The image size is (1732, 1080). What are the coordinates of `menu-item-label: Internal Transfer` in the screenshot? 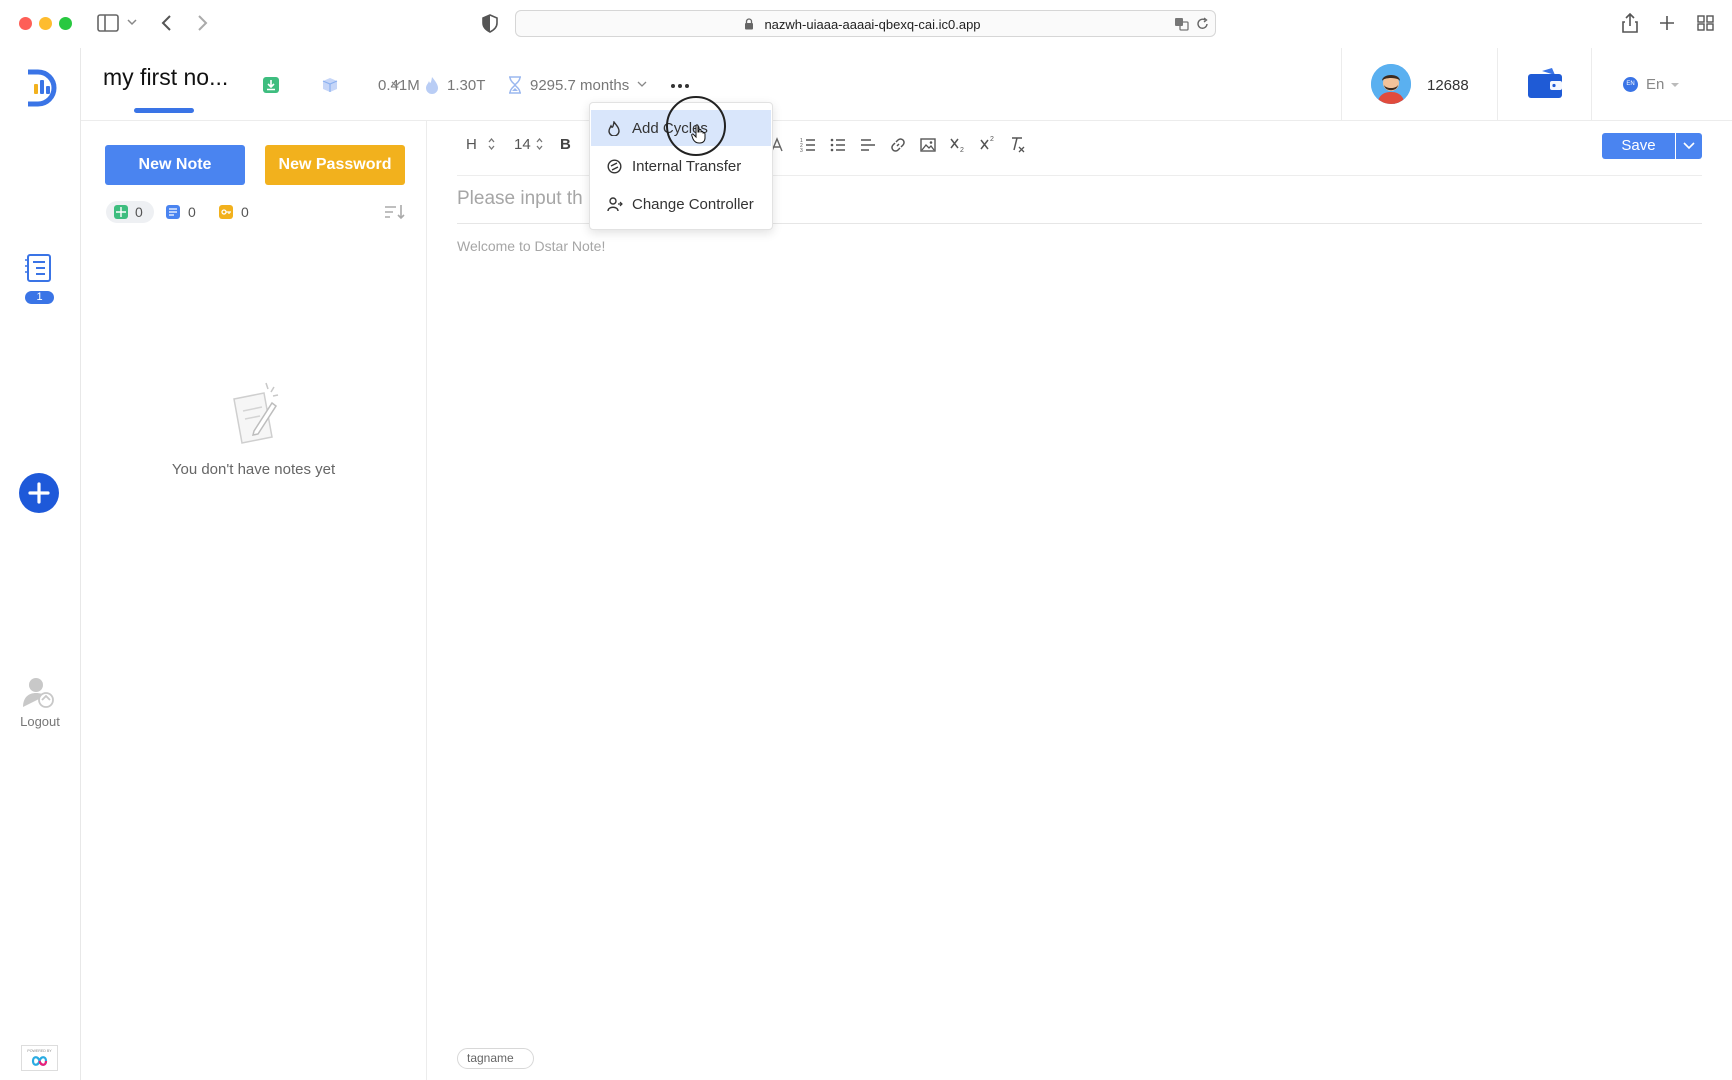 It's located at (687, 166).